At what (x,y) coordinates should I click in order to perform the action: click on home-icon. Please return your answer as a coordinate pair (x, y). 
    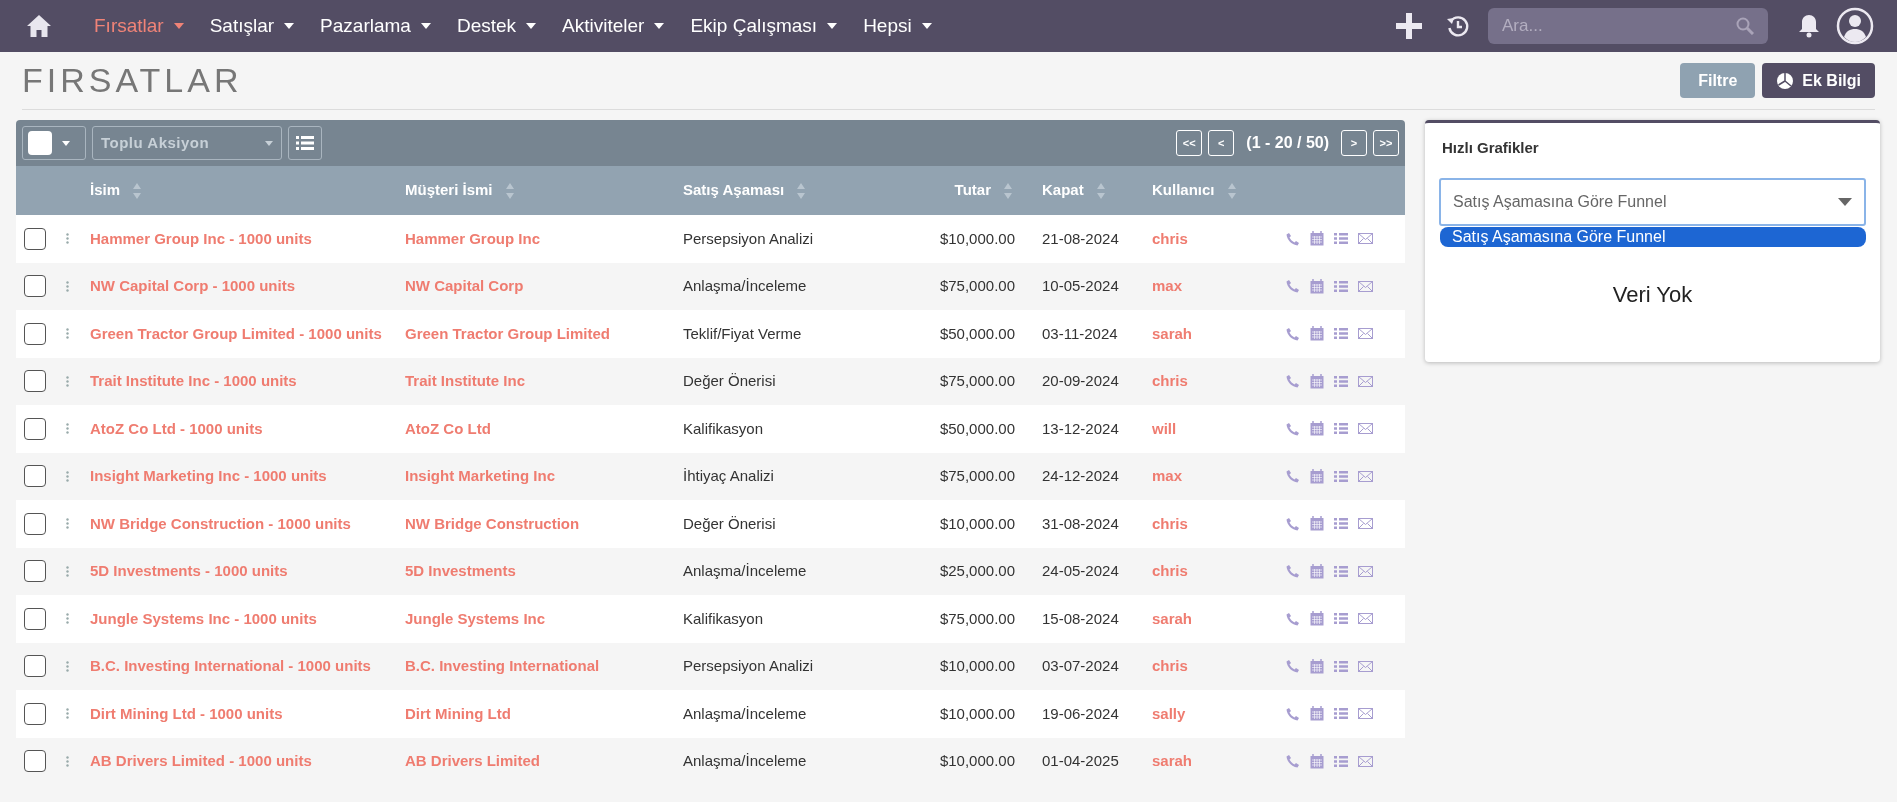
    Looking at the image, I should click on (39, 26).